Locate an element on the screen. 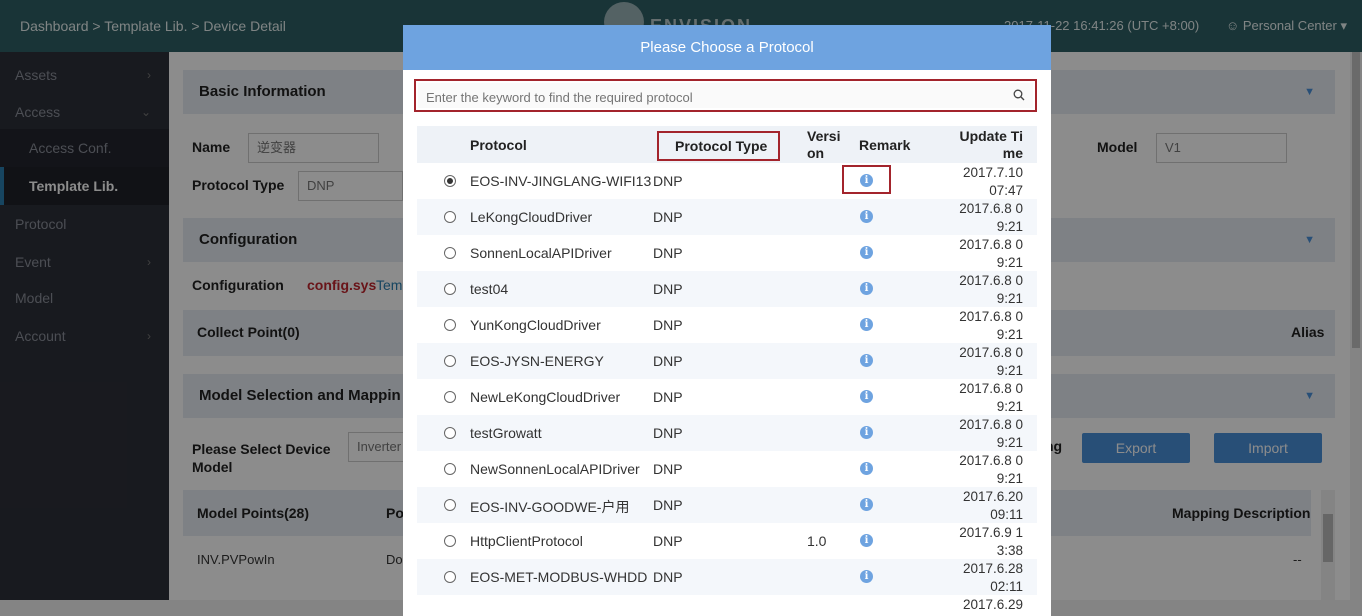  version-column-header-line1: Versi is located at coordinates (823, 136).